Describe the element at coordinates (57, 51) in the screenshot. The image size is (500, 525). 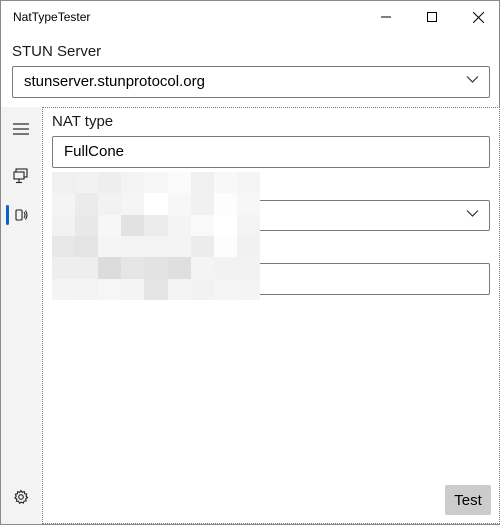
I see `stun-server-label: STUN Server` at that location.